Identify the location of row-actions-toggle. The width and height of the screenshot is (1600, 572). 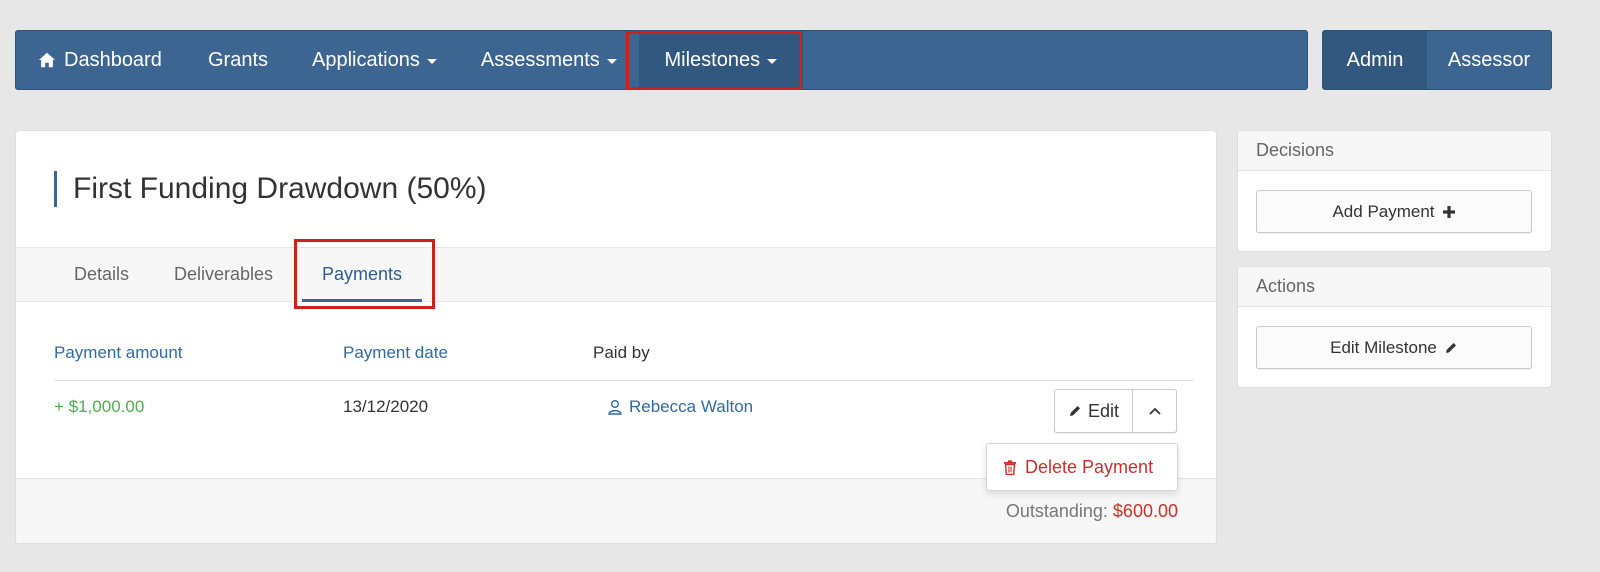
(1154, 411).